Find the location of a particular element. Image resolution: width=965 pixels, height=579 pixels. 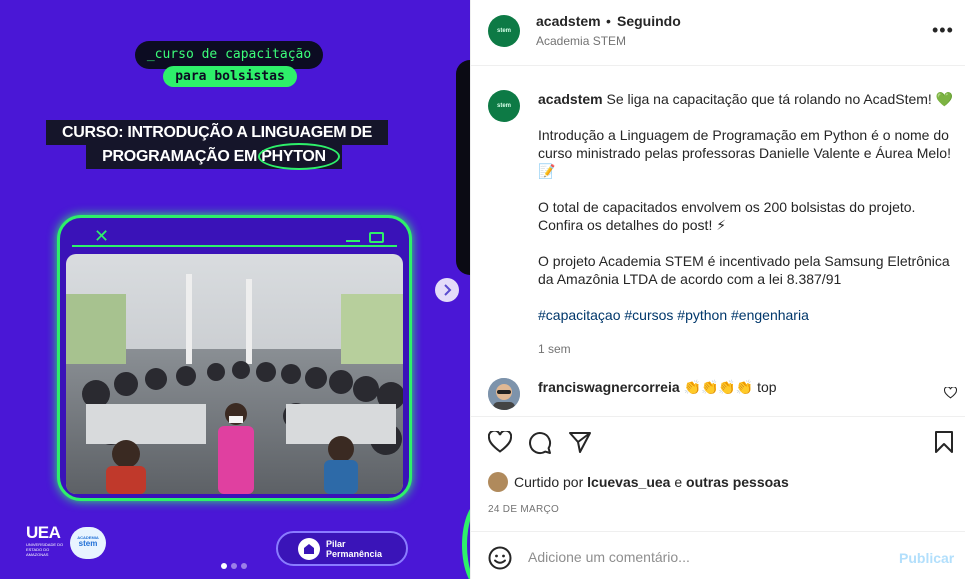

next-slide-button is located at coordinates (447, 290).